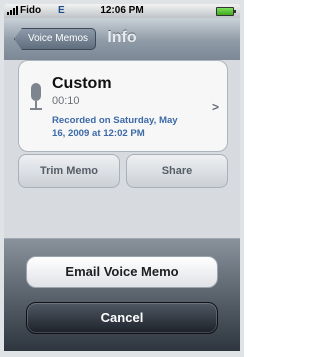 This screenshot has width=320, height=357. I want to click on email-voice-memo-button: Email Voice Memo, so click(122, 272).